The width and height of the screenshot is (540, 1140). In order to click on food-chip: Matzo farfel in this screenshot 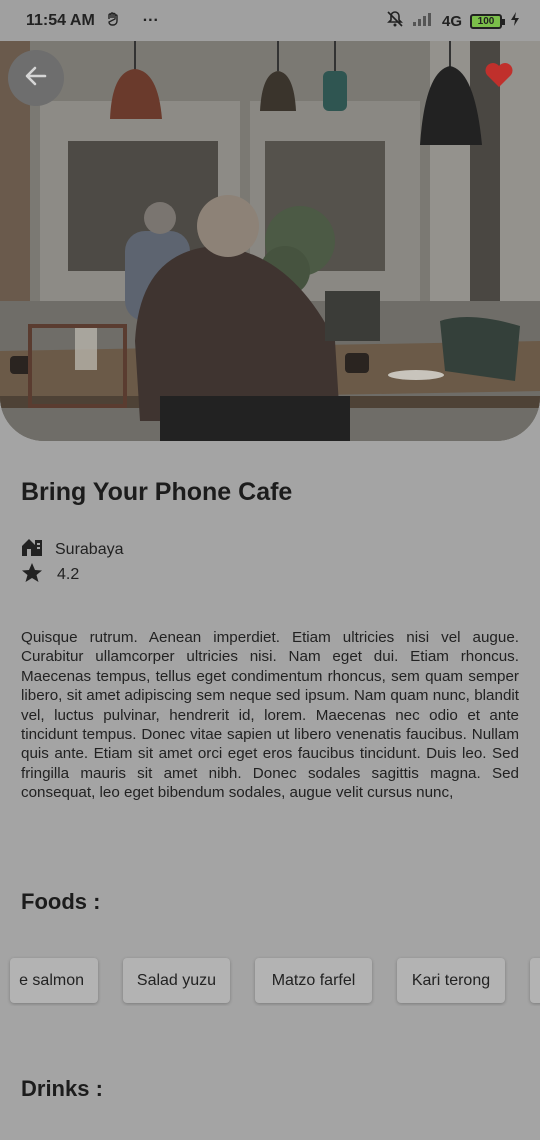, I will do `click(313, 980)`.